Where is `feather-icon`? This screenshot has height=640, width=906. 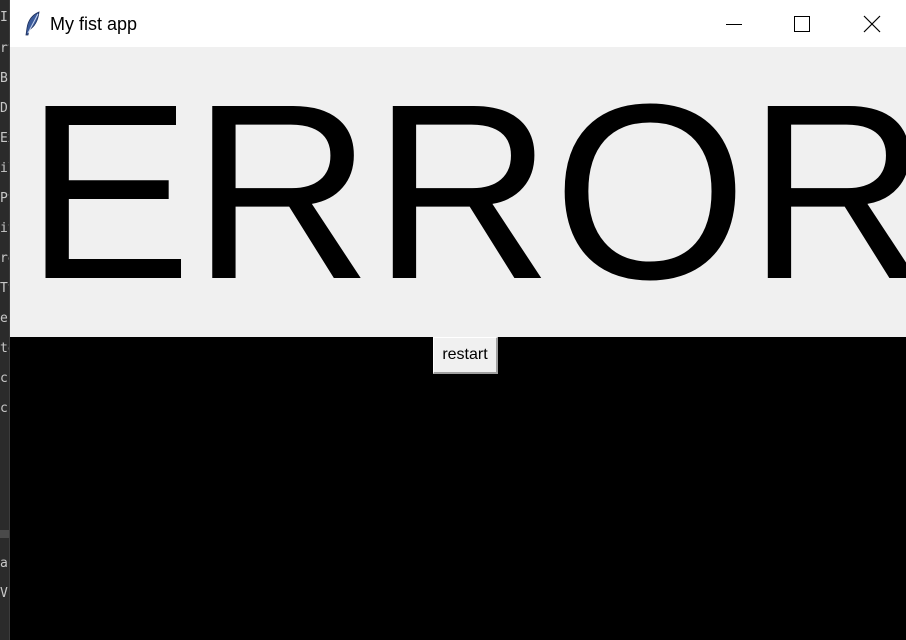 feather-icon is located at coordinates (33, 24).